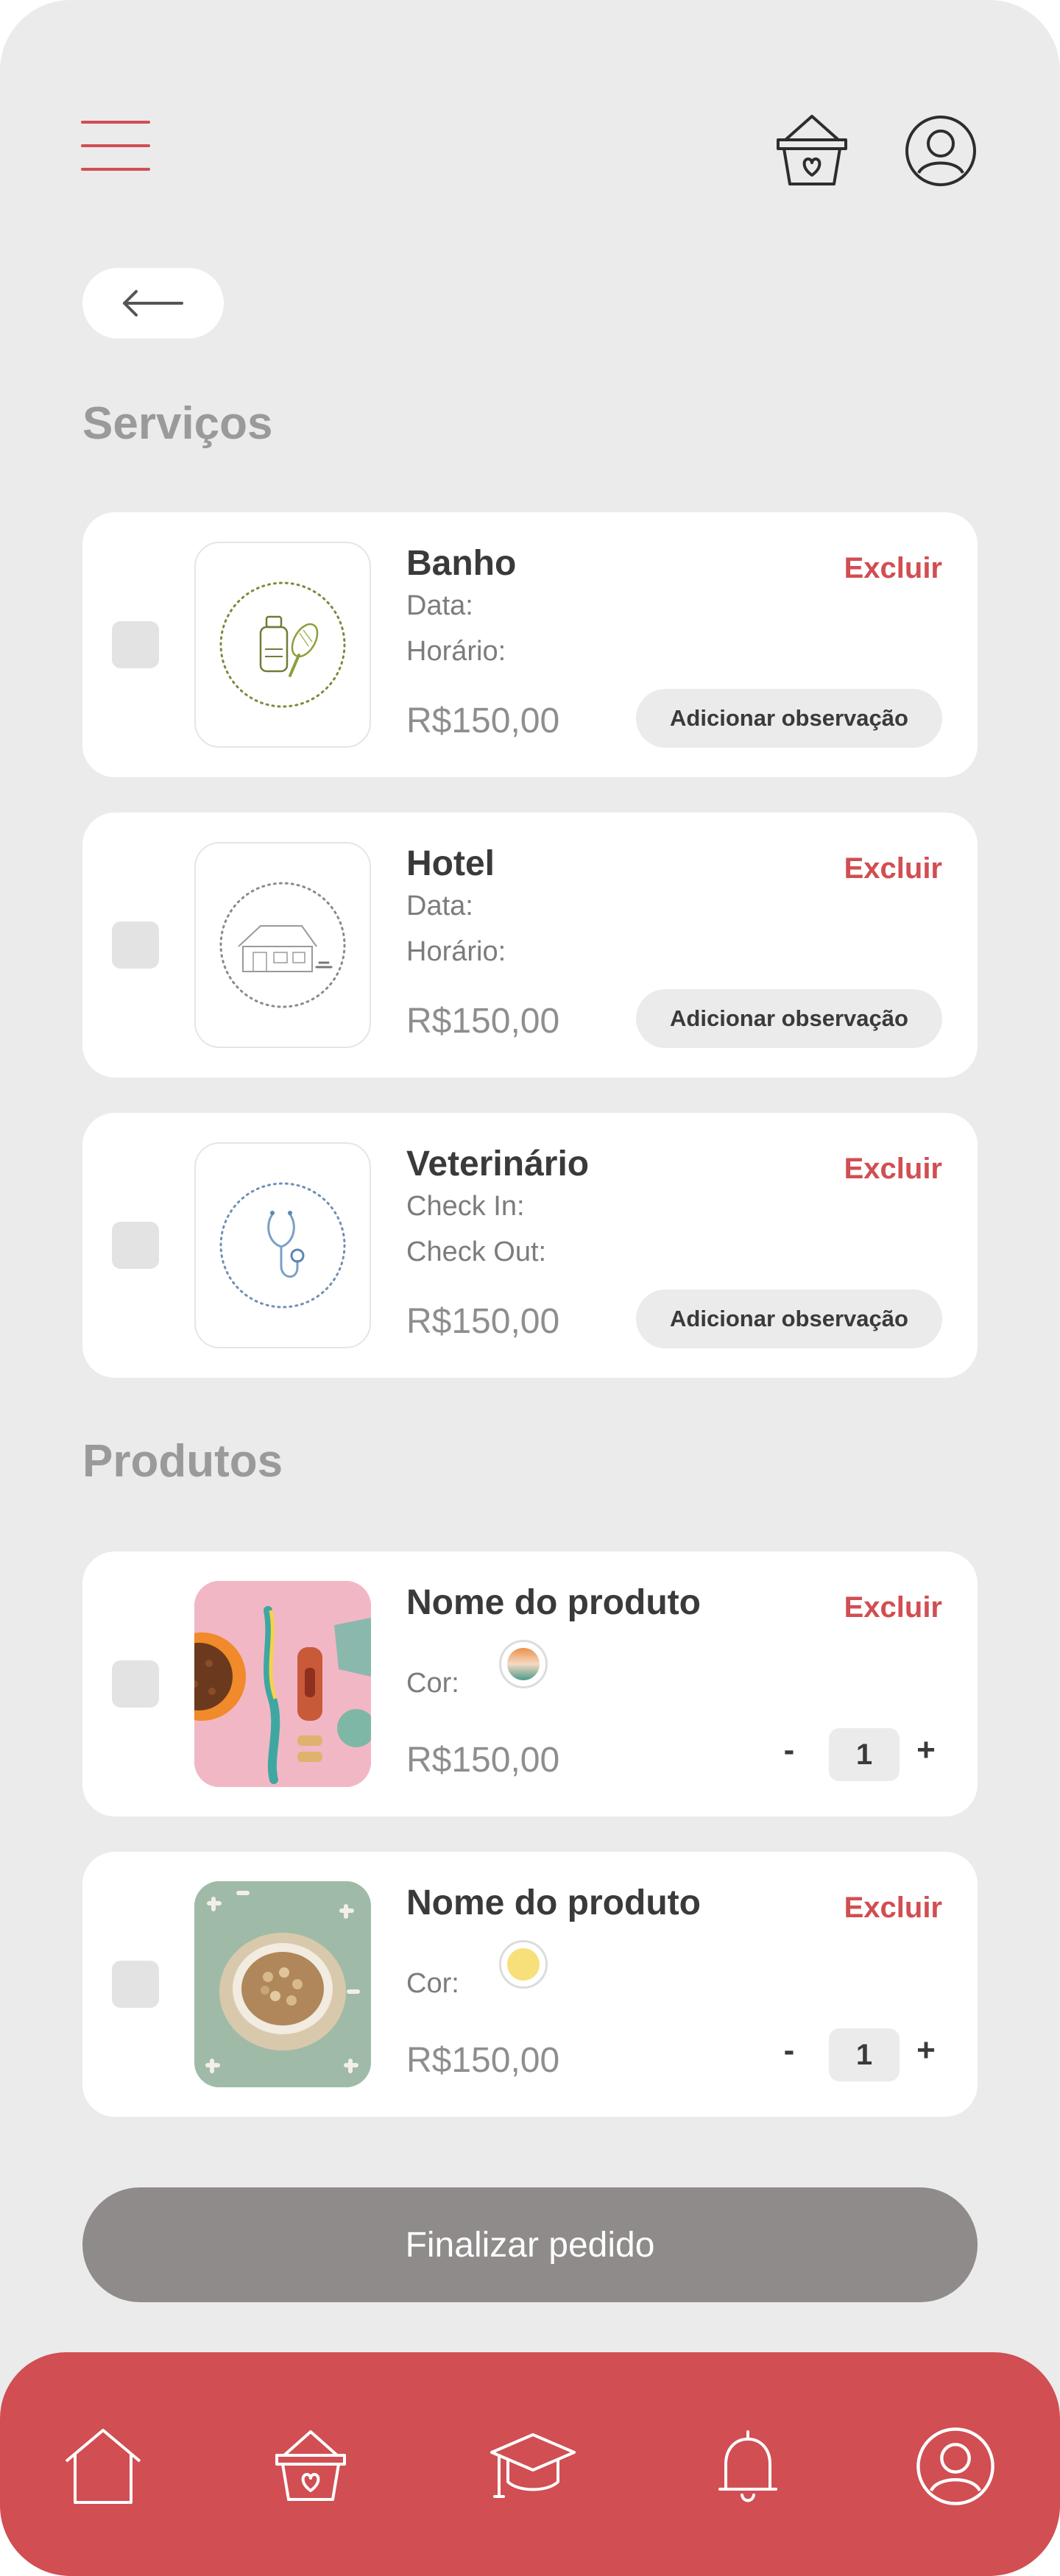  I want to click on home-icon, so click(103, 2466).